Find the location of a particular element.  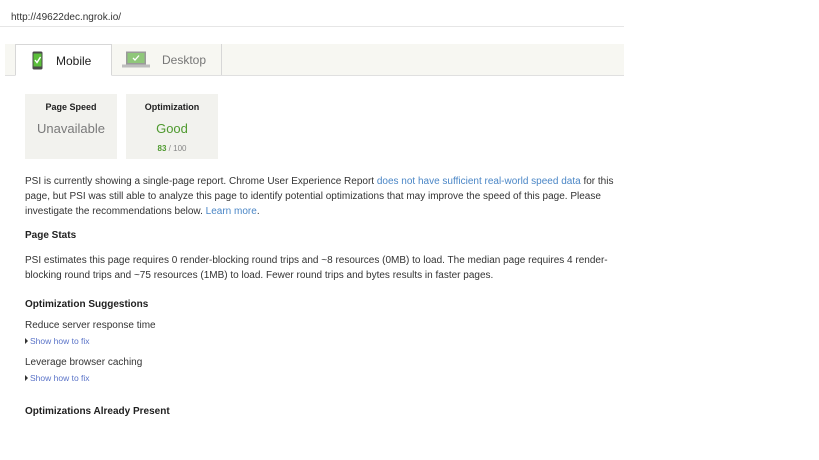

tab-mobile-label: Mobile is located at coordinates (74, 61).